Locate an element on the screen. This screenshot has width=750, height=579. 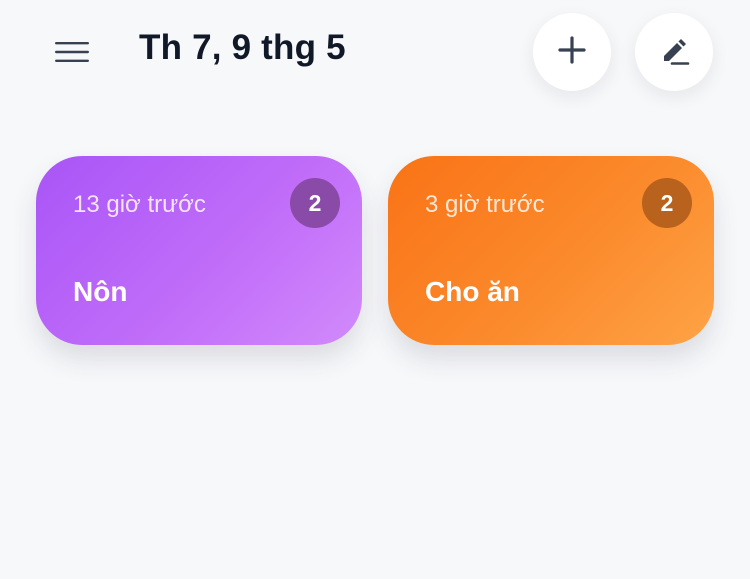
edit-button is located at coordinates (674, 52).